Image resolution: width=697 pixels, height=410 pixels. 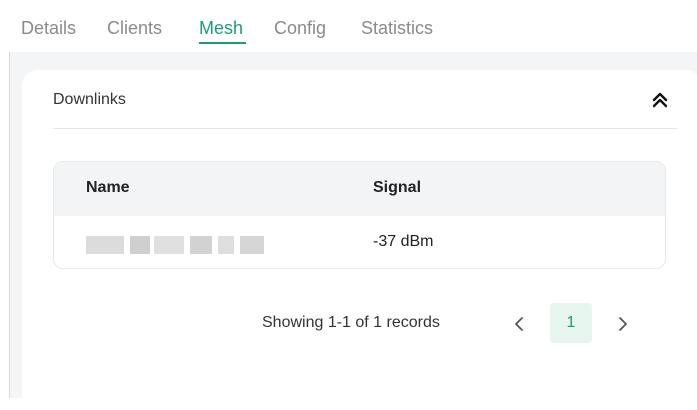 What do you see at coordinates (571, 323) in the screenshot?
I see `page-button-current: 1` at bounding box center [571, 323].